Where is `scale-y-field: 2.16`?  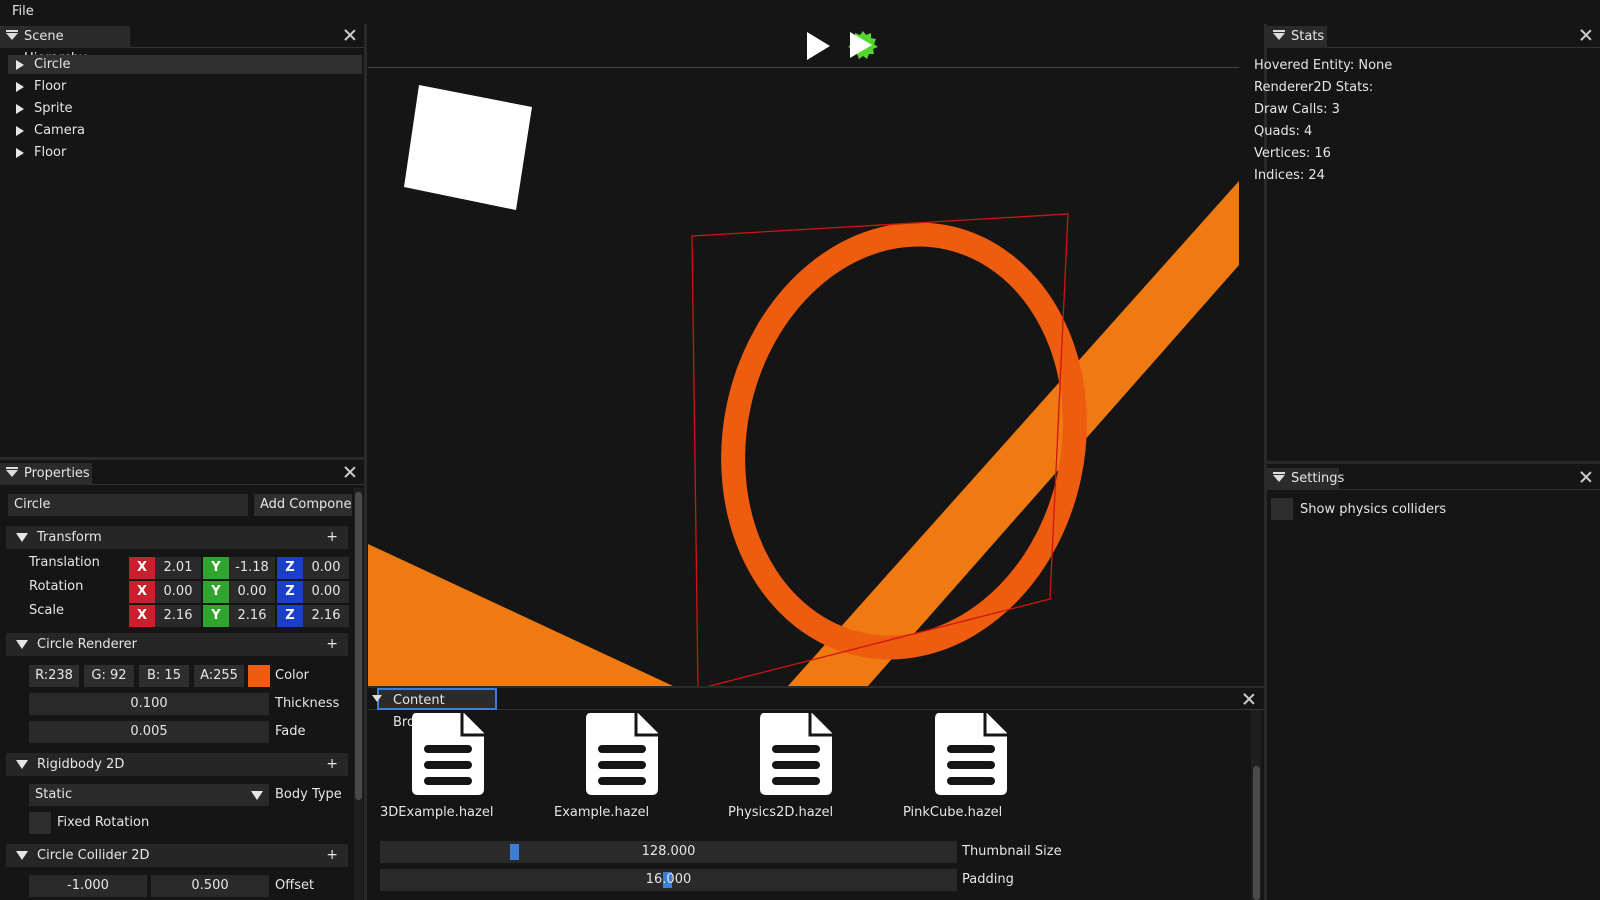
scale-y-field: 2.16 is located at coordinates (252, 616).